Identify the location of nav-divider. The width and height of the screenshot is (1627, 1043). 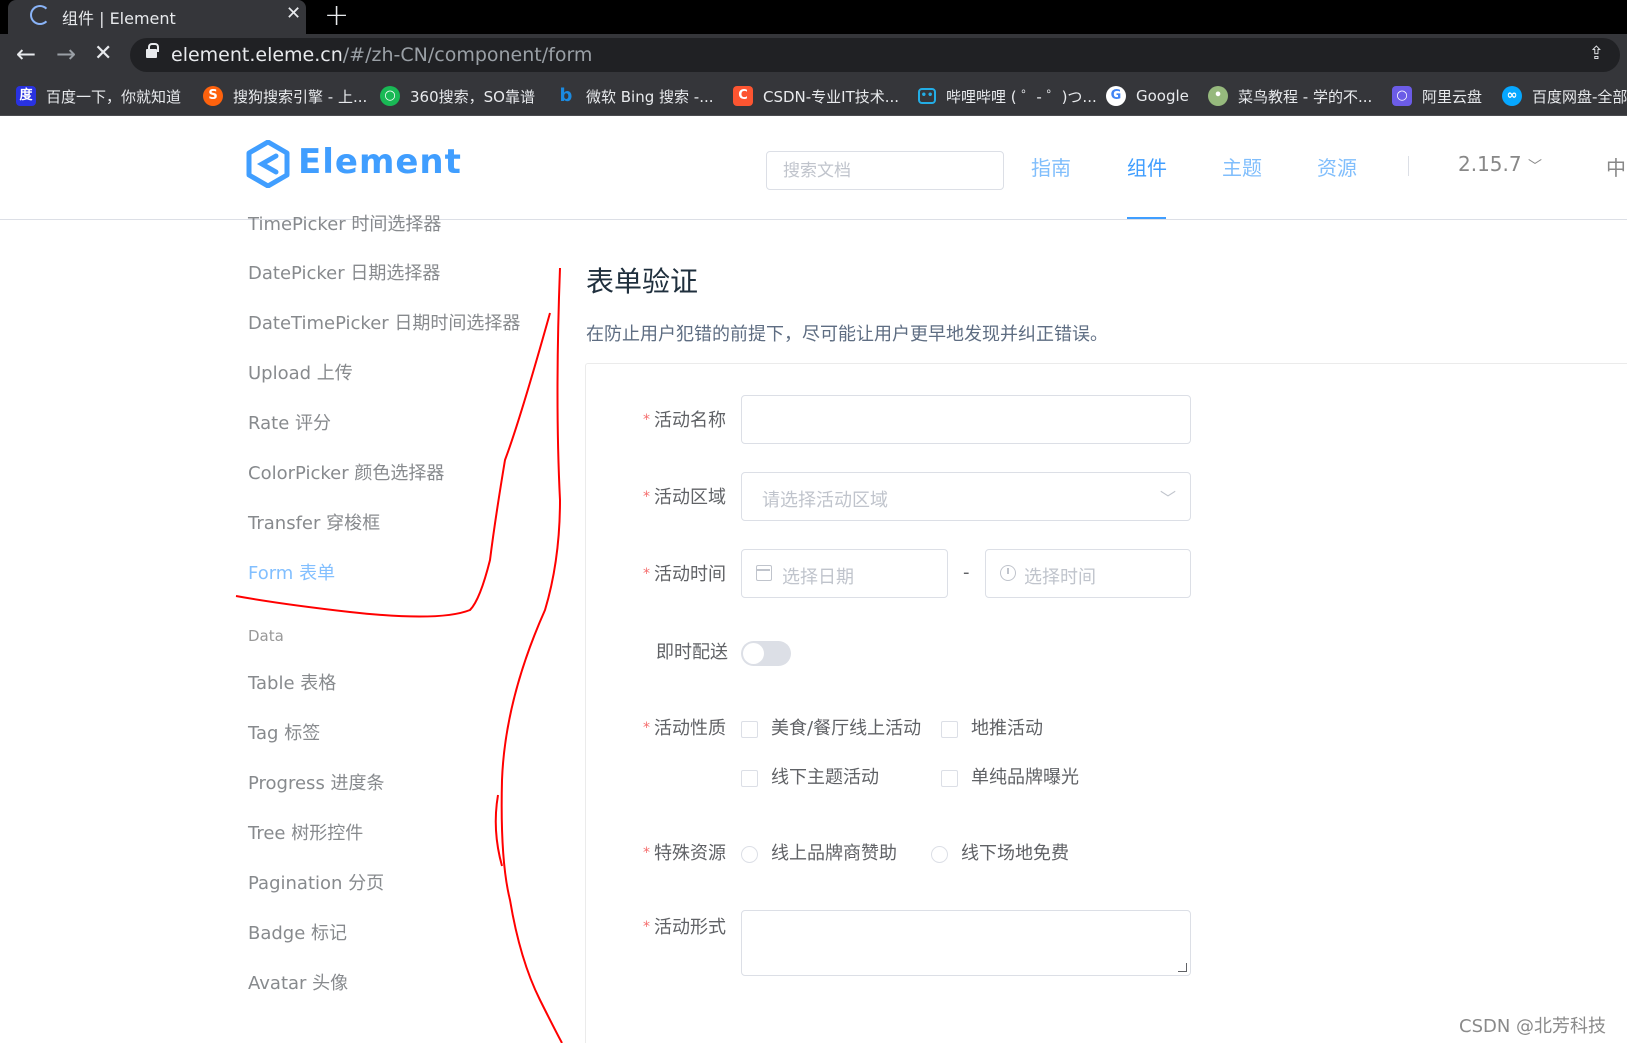
(1408, 166).